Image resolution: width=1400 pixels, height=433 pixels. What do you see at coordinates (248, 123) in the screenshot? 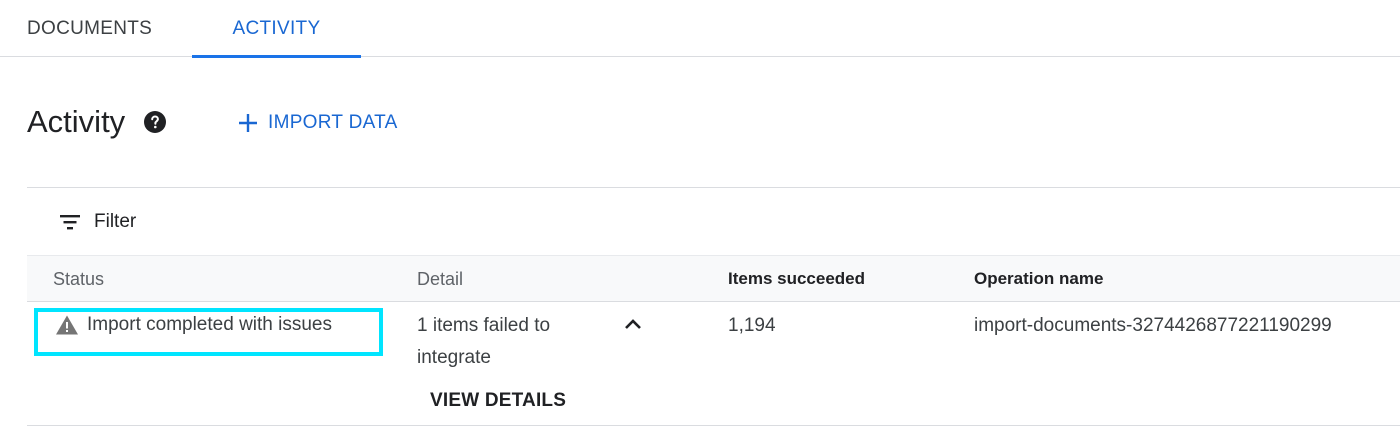
I see `plus-icon` at bounding box center [248, 123].